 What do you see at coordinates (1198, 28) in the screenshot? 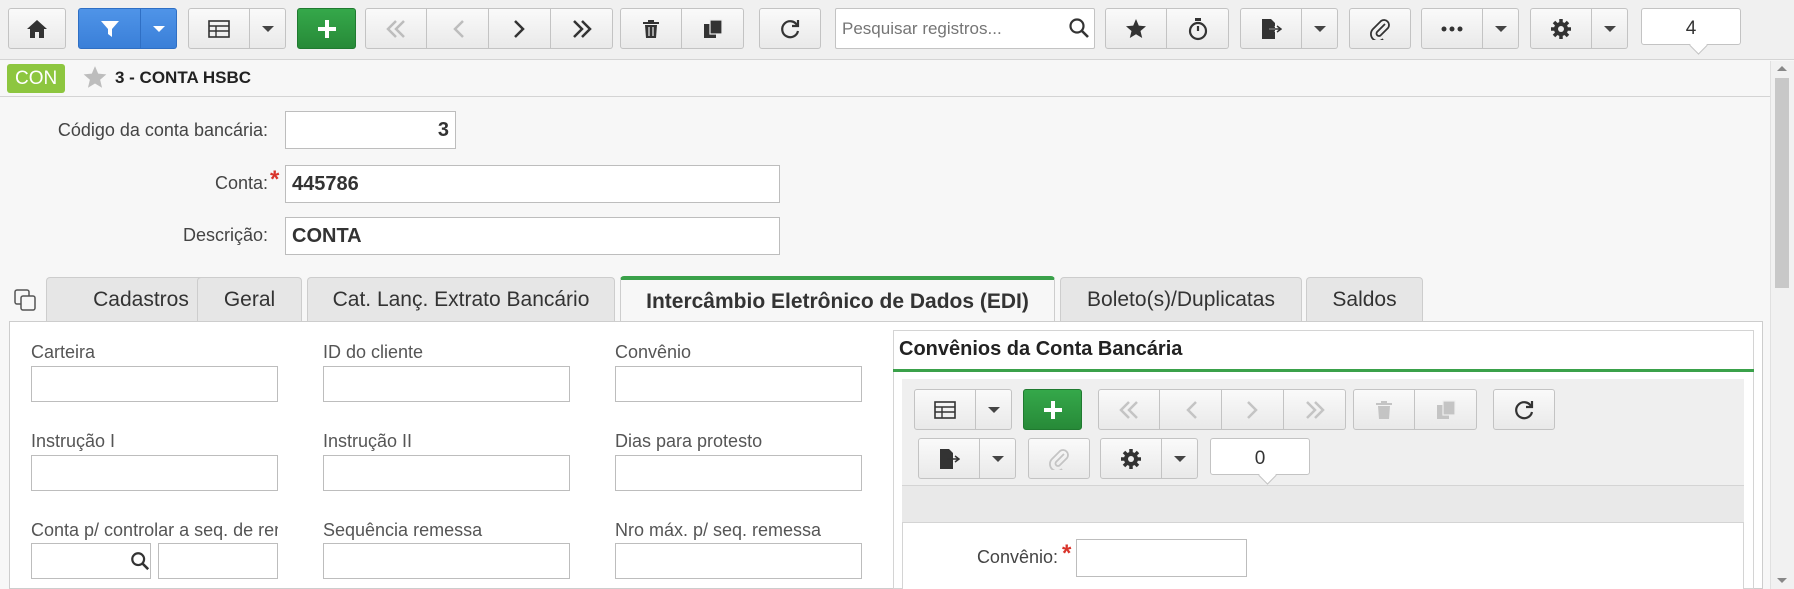
I see `timer-button` at bounding box center [1198, 28].